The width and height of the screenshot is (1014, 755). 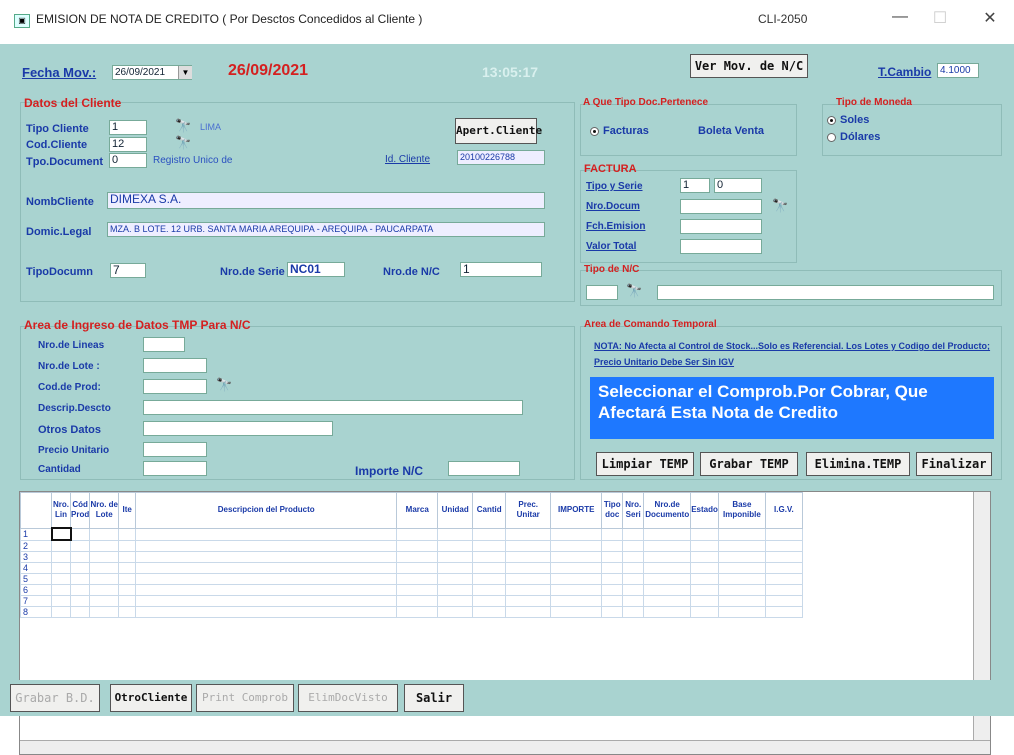 What do you see at coordinates (645, 464) in the screenshot?
I see `limpiar-temp-button: Limpiar TEMP` at bounding box center [645, 464].